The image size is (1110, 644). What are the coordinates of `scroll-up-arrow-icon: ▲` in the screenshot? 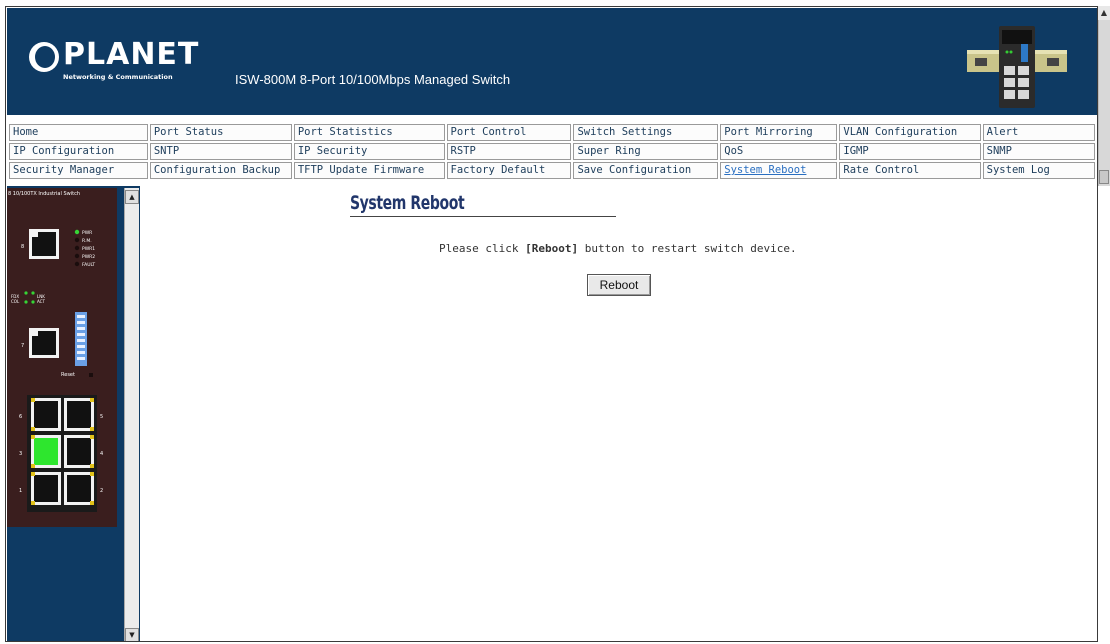 It's located at (1104, 13).